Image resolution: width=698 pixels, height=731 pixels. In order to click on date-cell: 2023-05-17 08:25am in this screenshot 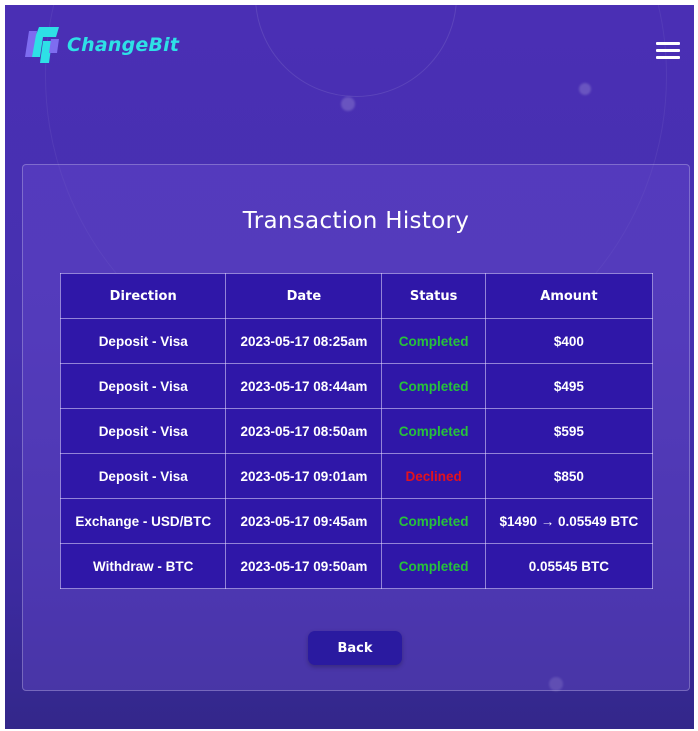, I will do `click(304, 341)`.